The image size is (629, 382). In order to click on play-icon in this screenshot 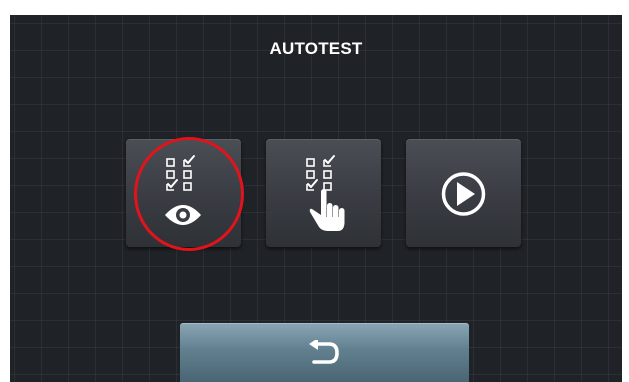, I will do `click(463, 194)`.